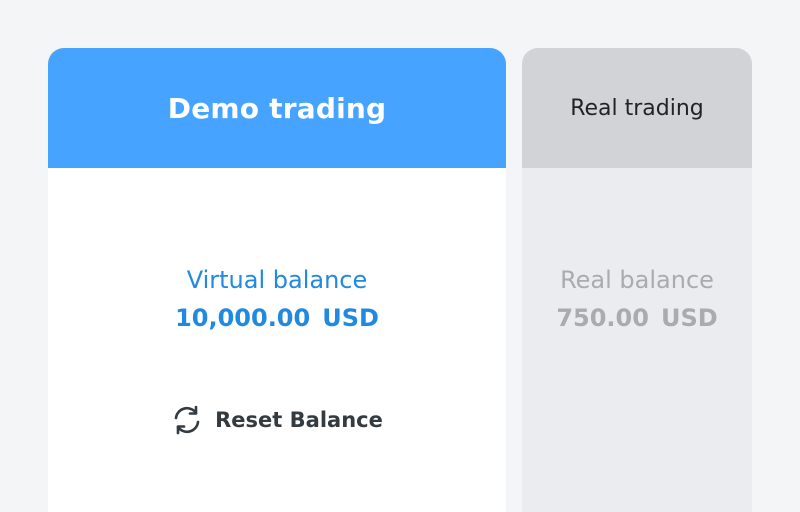 This screenshot has height=512, width=800. I want to click on real-trading-header: Real trading, so click(637, 108).